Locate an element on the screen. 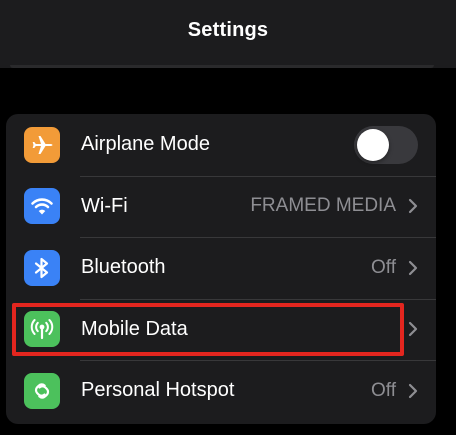 This screenshot has height=435, width=456. settings-row-personal-hotspot: Personal Hotspot Off is located at coordinates (221, 391).